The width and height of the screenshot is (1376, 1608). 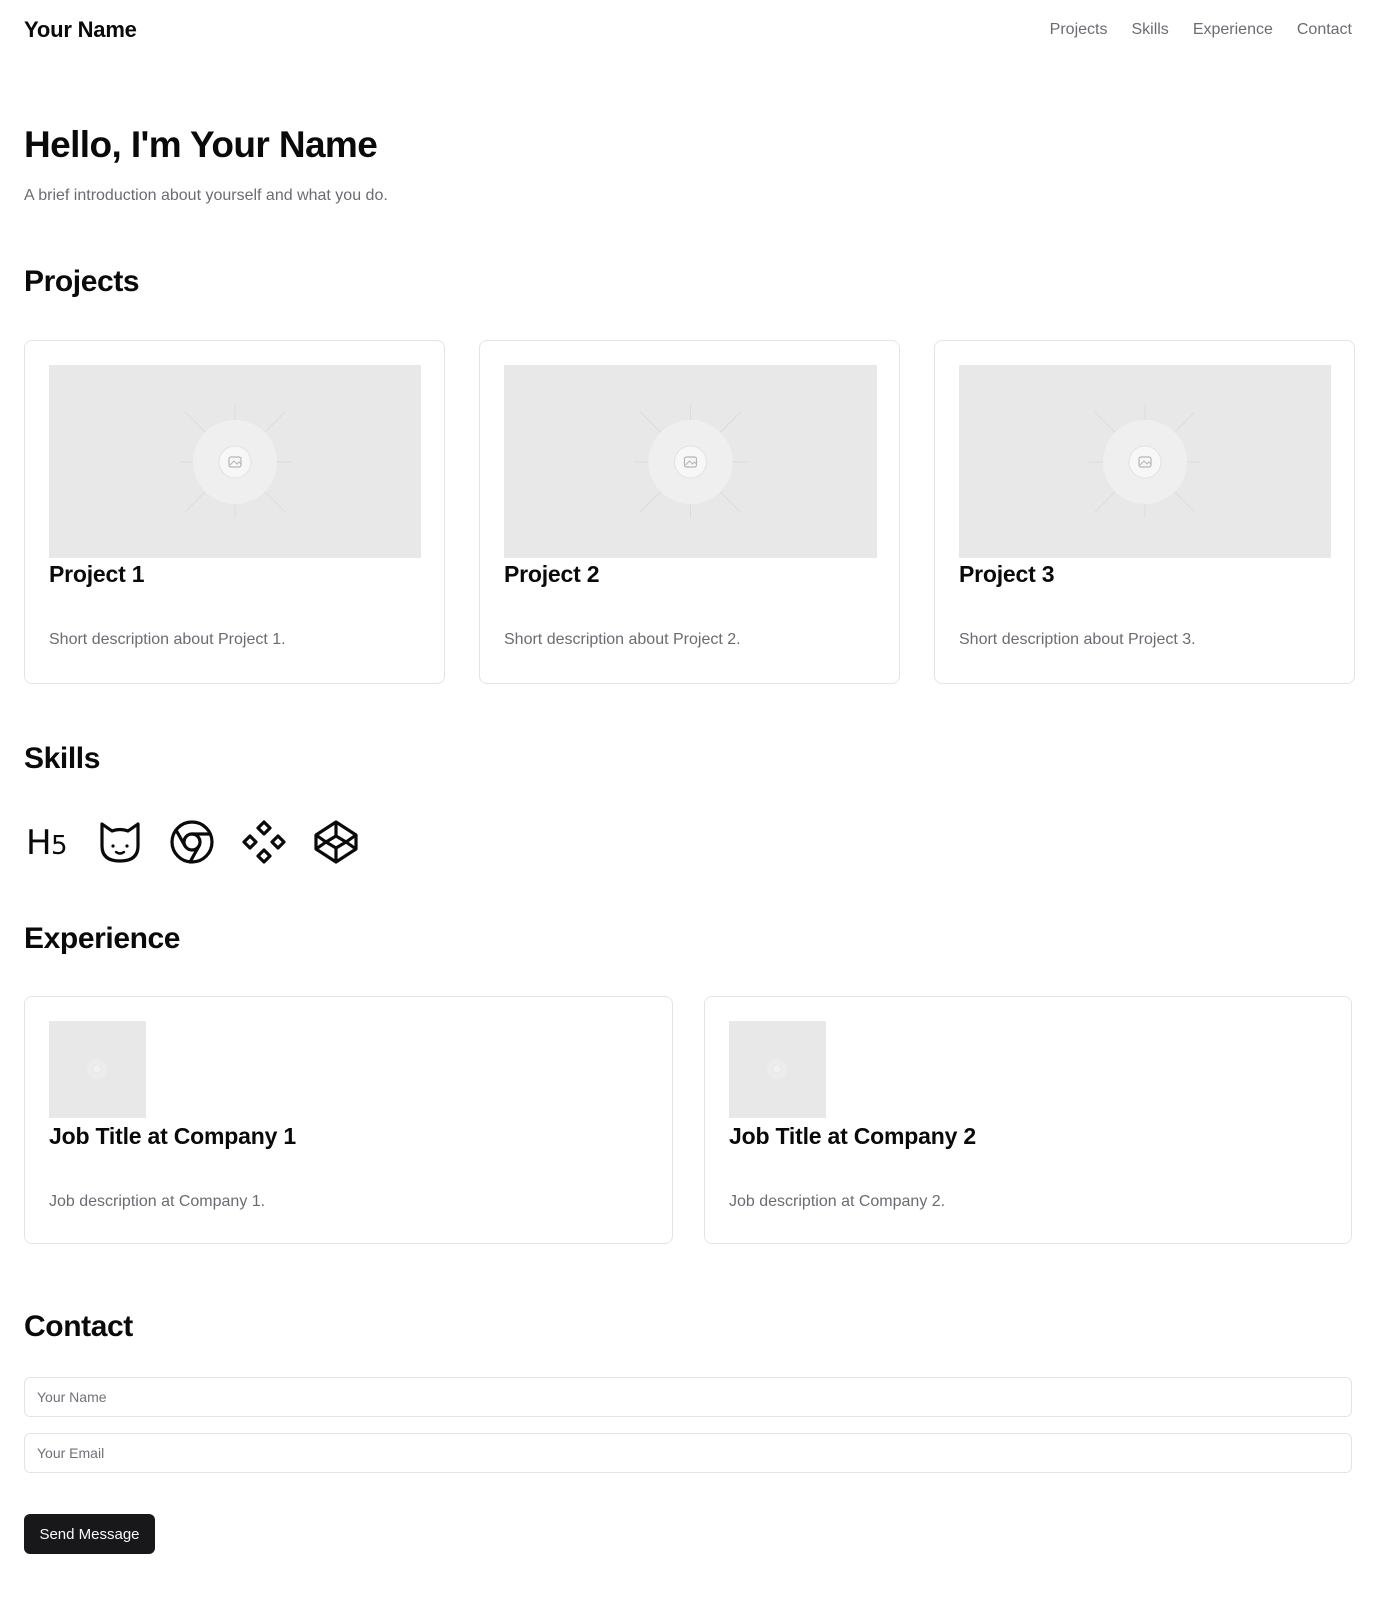 I want to click on html5-icon: H 5, so click(x=48, y=842).